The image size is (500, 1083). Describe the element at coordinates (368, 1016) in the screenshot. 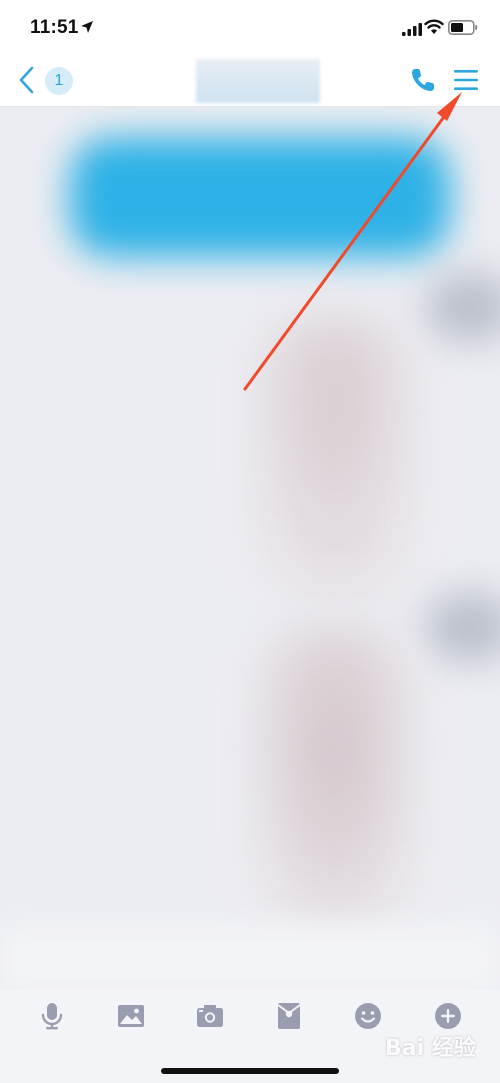

I see `emoji-icon` at that location.